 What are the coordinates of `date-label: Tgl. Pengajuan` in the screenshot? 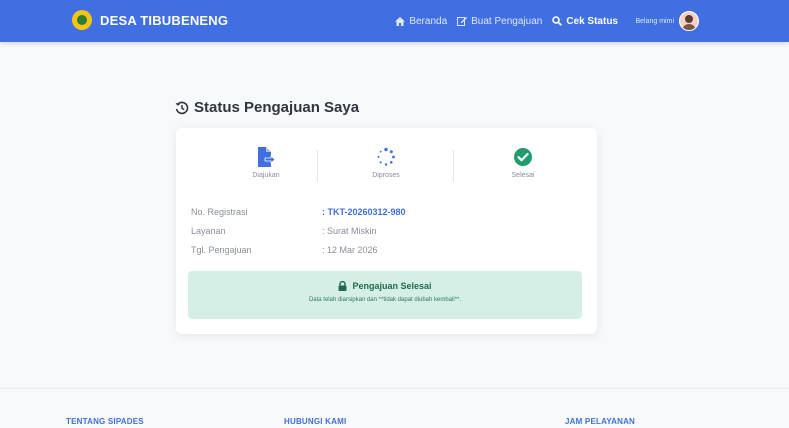 It's located at (221, 249).